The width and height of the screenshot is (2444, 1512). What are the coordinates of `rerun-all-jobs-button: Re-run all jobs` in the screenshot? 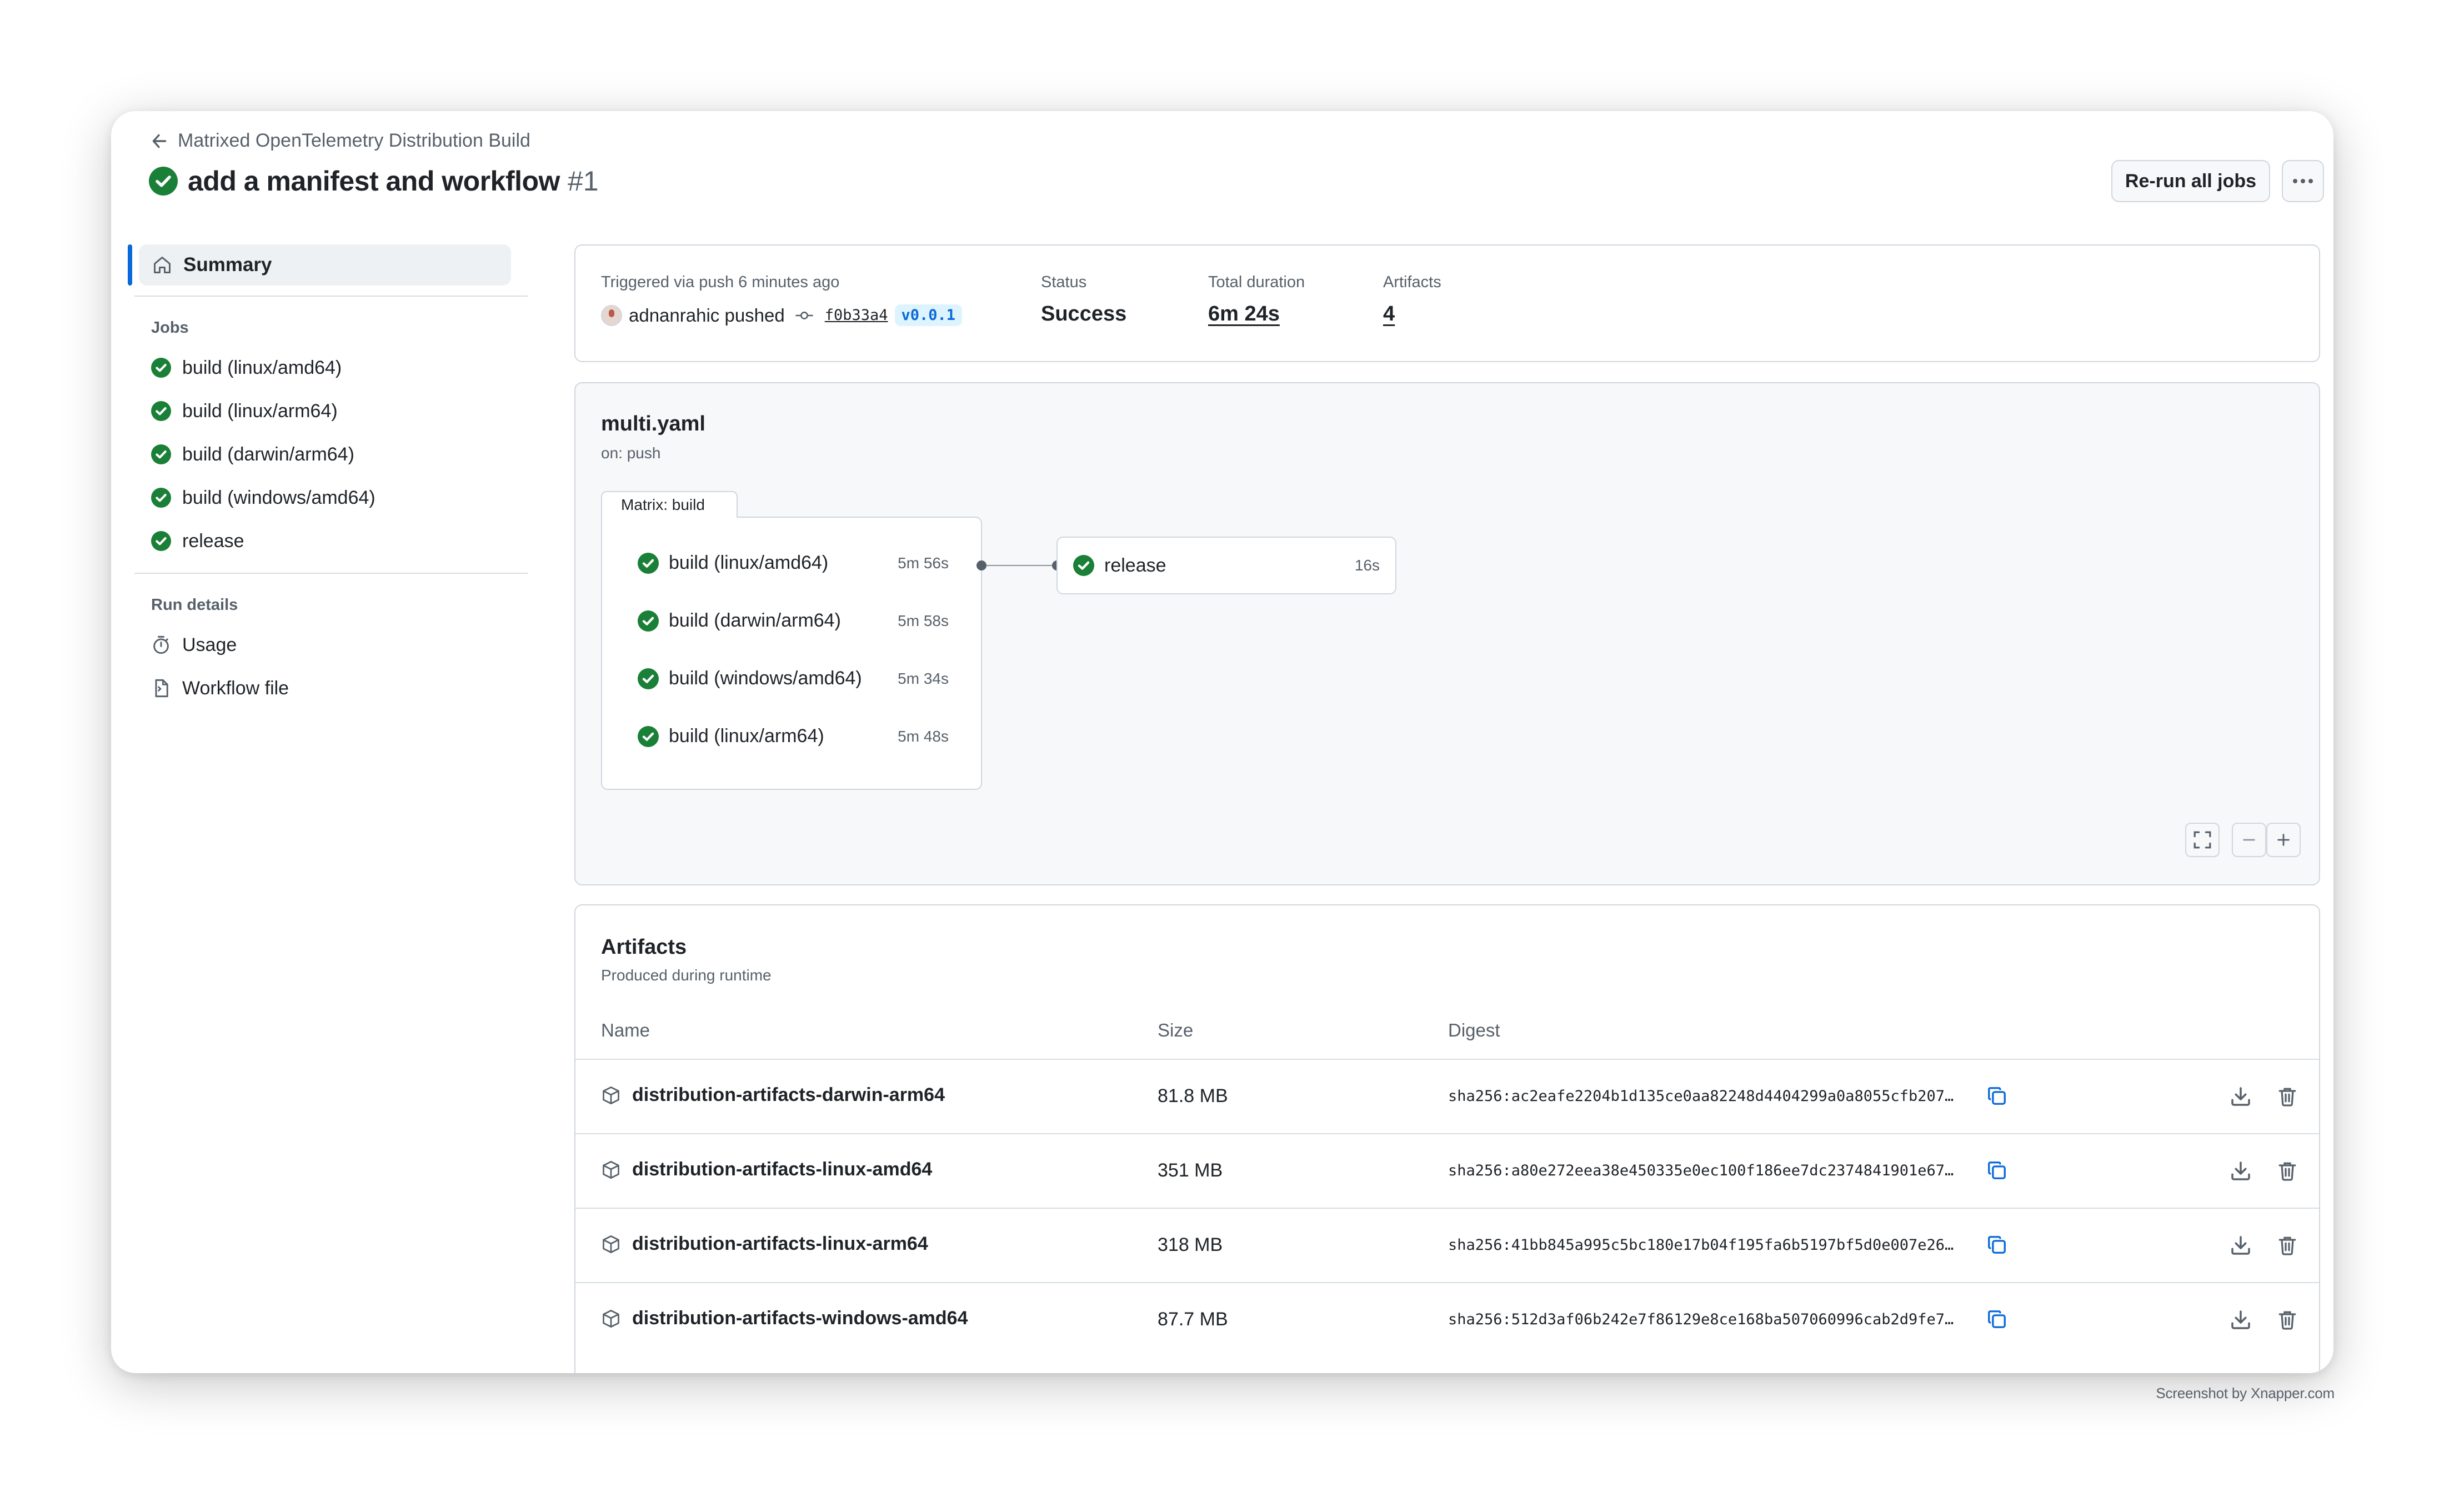 It's located at (2190, 181).